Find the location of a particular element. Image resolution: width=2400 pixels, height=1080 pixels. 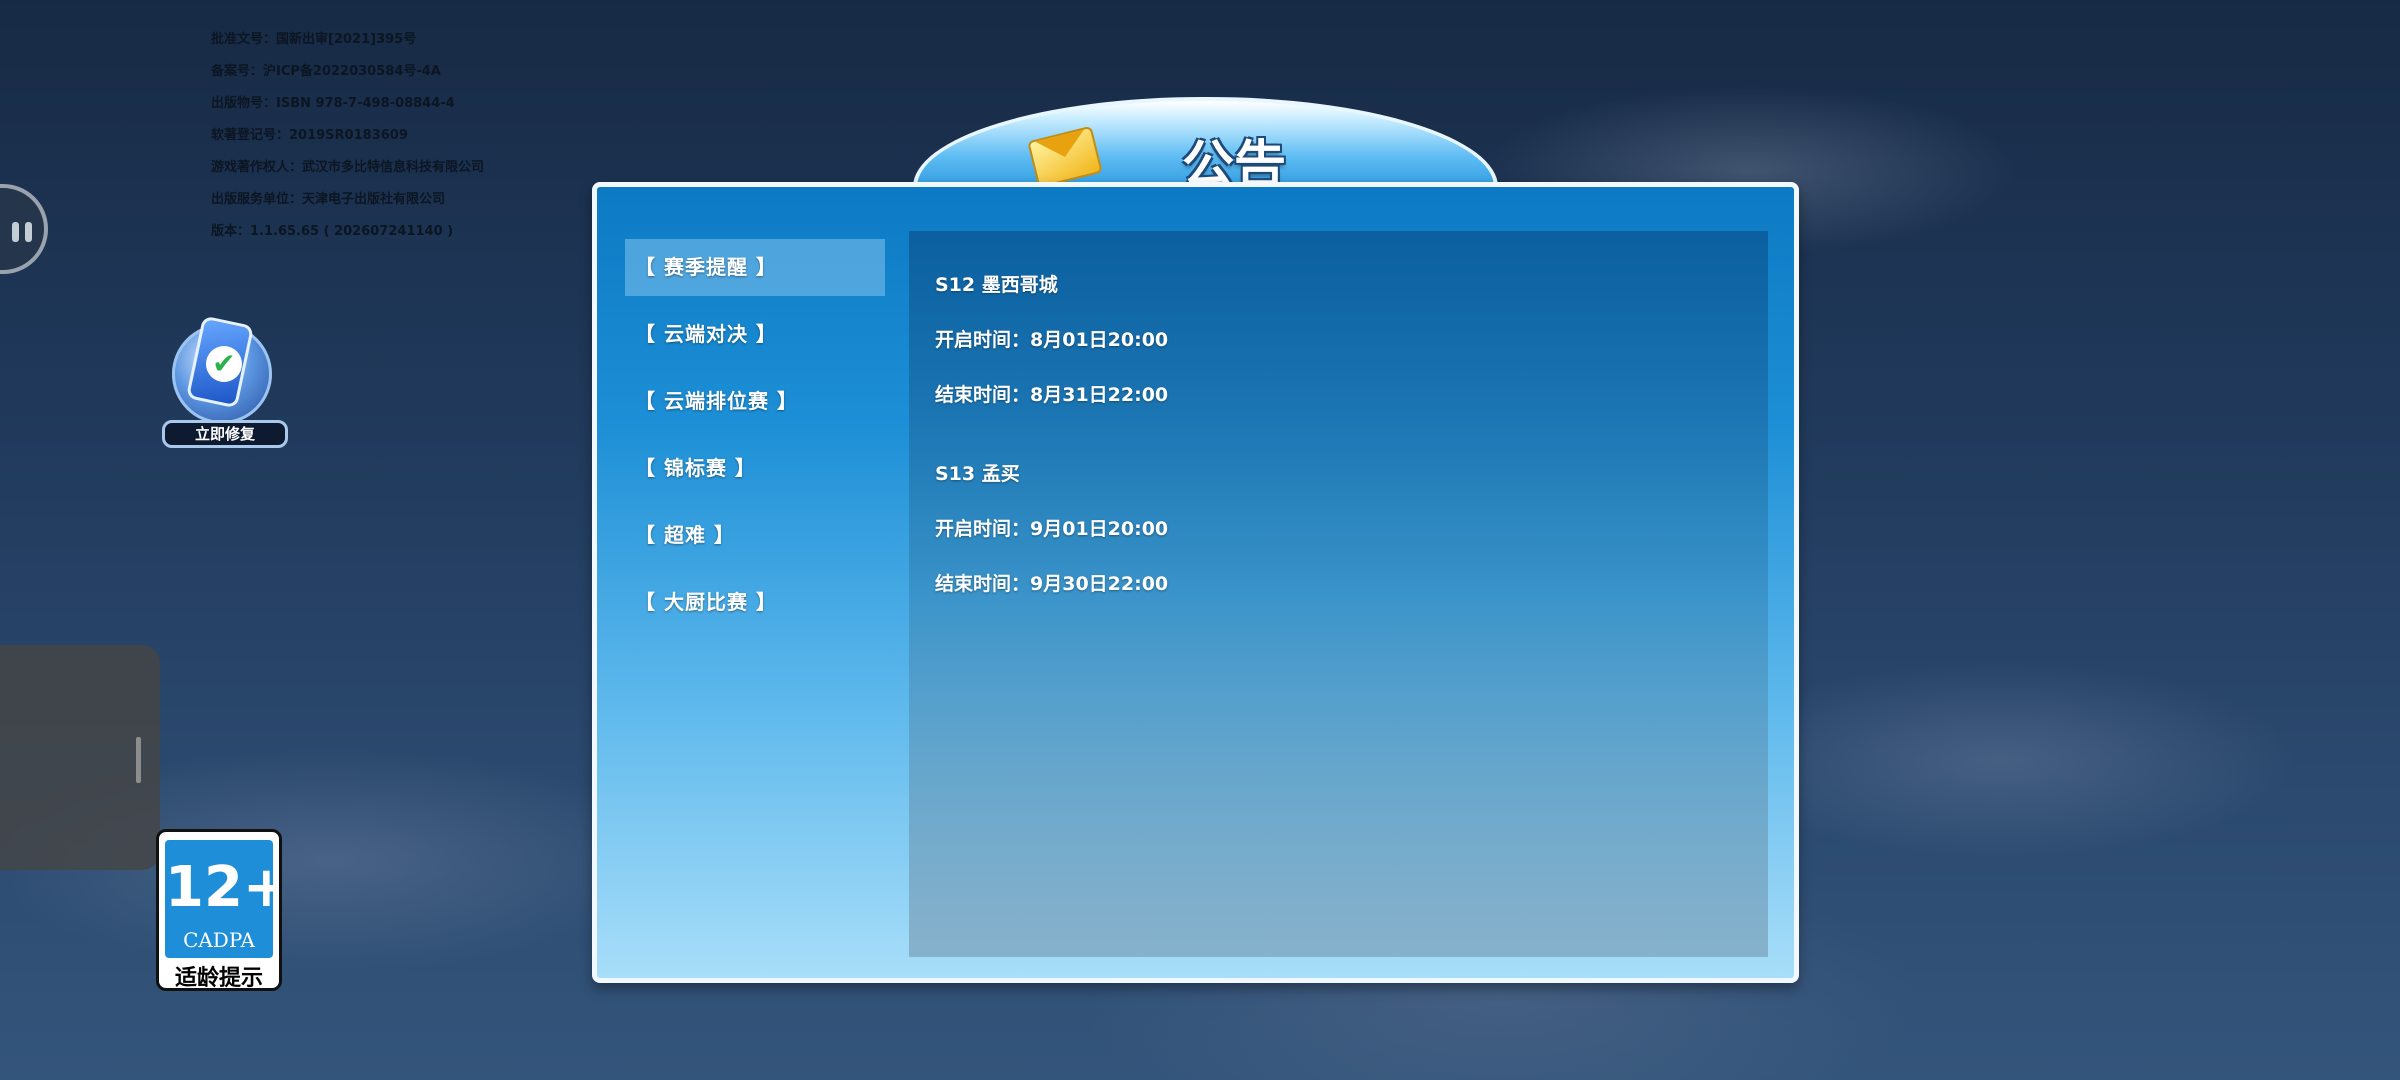

publisher: 出版服务单位：天津电子出版社有限公司 is located at coordinates (328, 199).